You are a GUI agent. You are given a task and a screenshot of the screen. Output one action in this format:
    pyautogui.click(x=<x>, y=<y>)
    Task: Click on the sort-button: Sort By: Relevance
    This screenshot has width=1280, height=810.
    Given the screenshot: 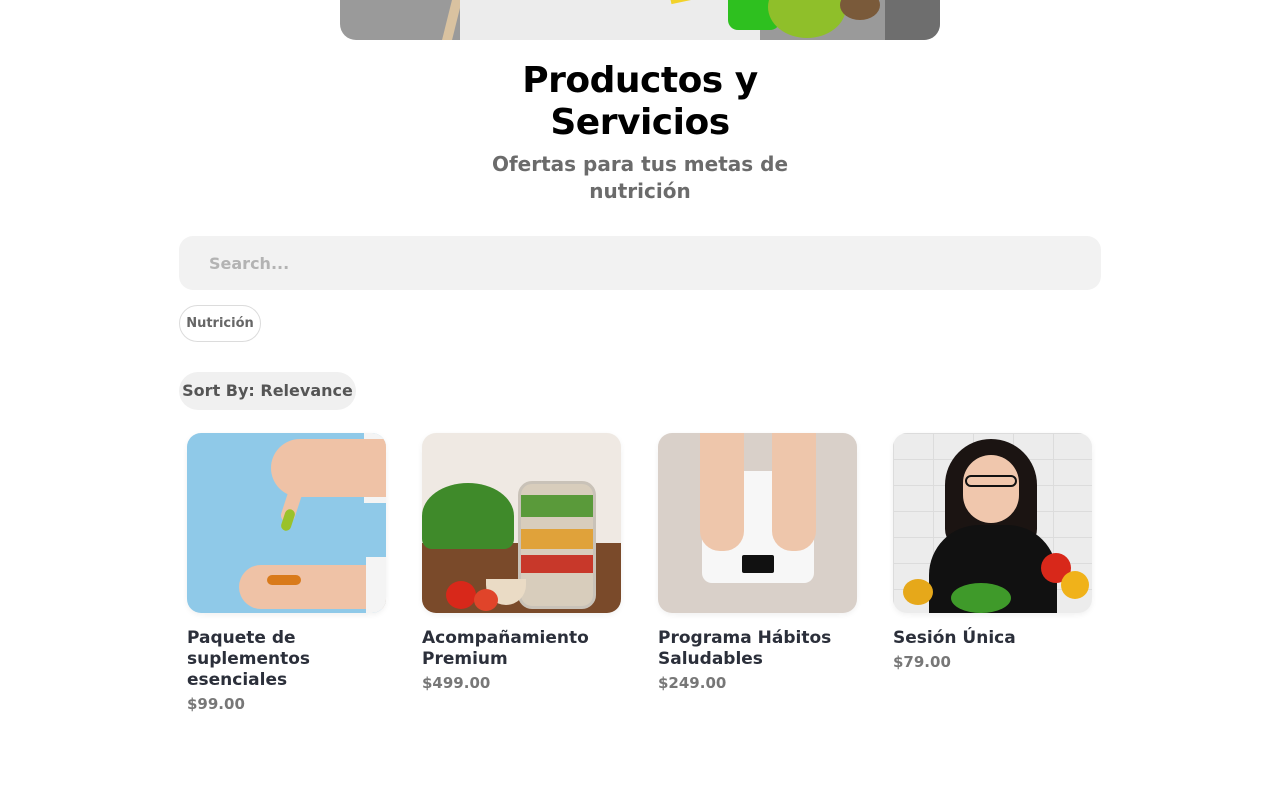 What is the action you would take?
    pyautogui.click(x=267, y=391)
    